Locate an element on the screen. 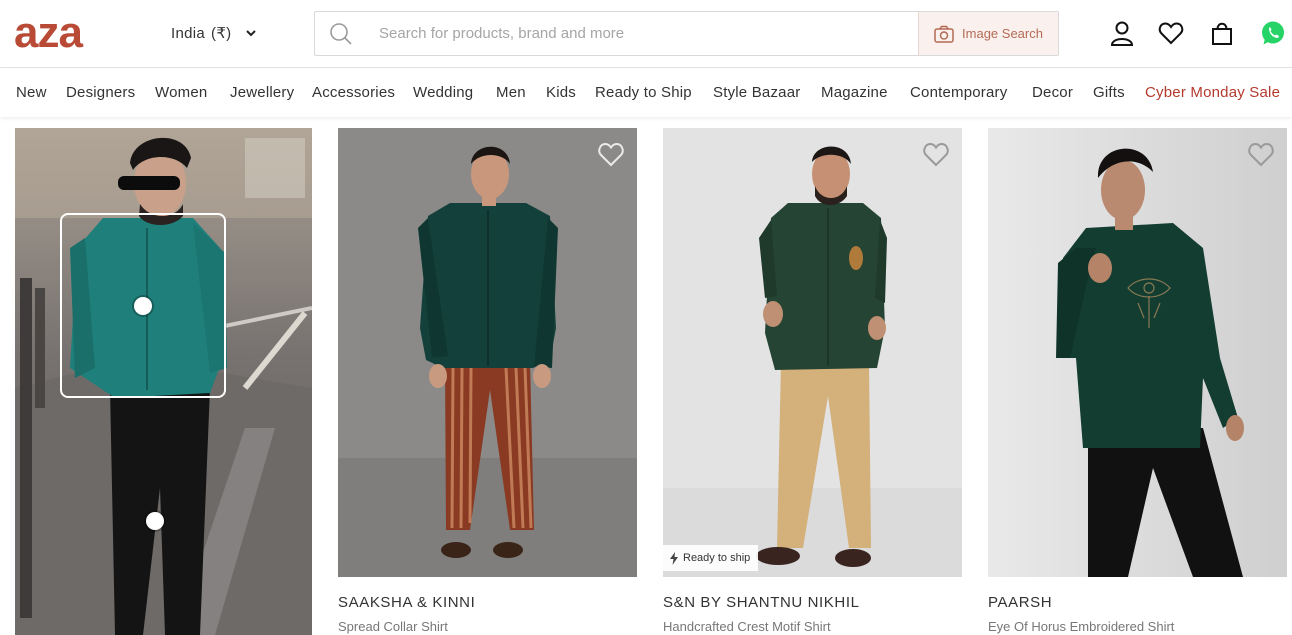  image-search-button: Image Search is located at coordinates (988, 33).